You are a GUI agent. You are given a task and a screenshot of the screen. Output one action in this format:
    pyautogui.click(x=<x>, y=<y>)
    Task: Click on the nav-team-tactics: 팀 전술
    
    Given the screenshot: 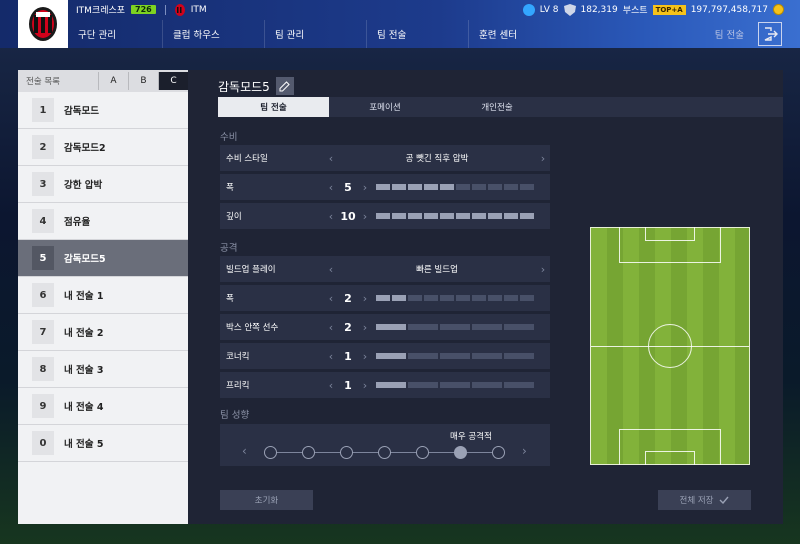 What is the action you would take?
    pyautogui.click(x=417, y=34)
    